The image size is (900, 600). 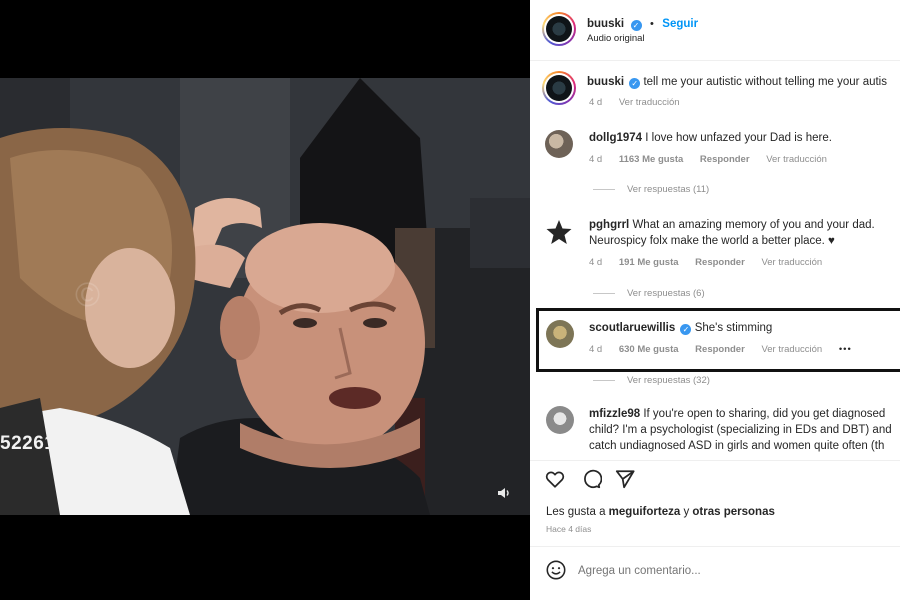 What do you see at coordinates (591, 479) in the screenshot?
I see `comment-bubble-icon` at bounding box center [591, 479].